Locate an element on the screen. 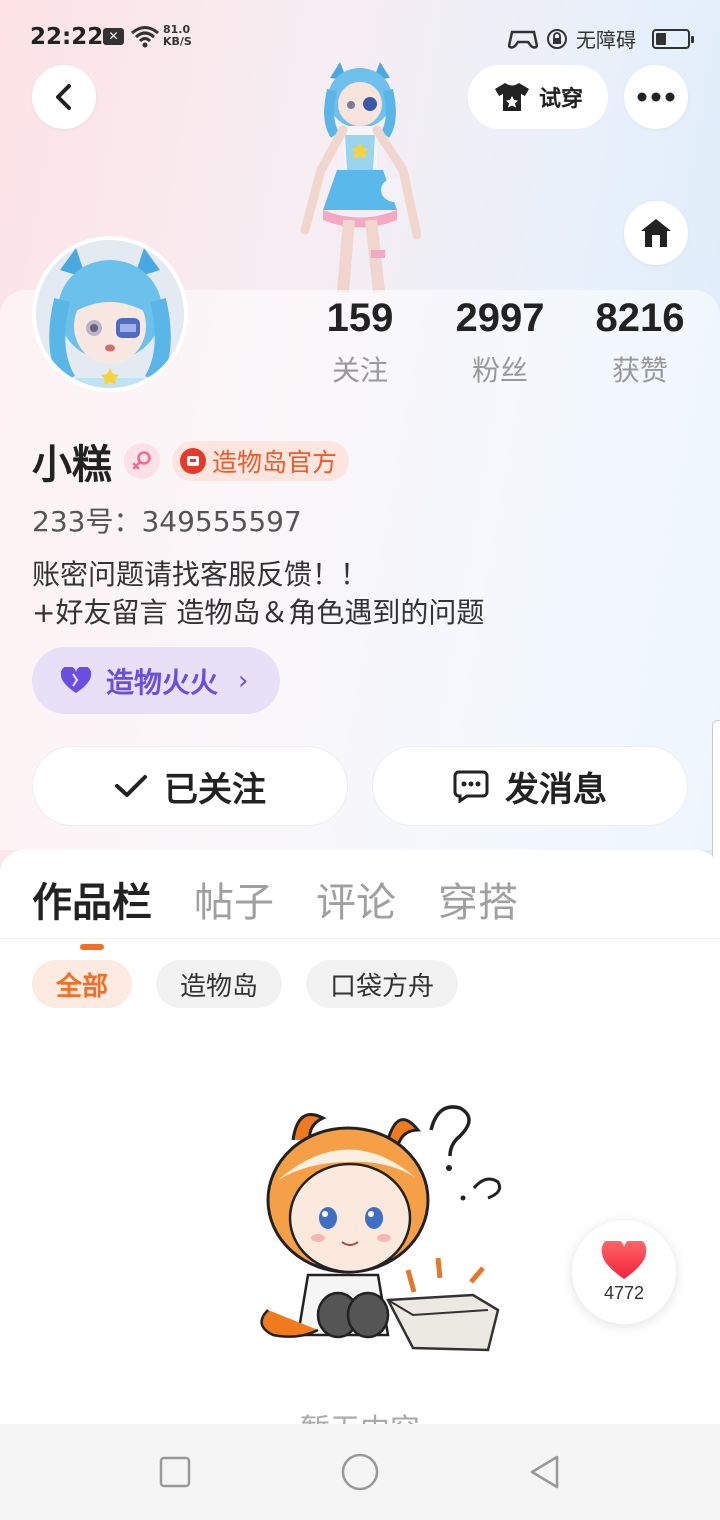 This screenshot has height=1520, width=720. tab-posts: 帖子 is located at coordinates (234, 899).